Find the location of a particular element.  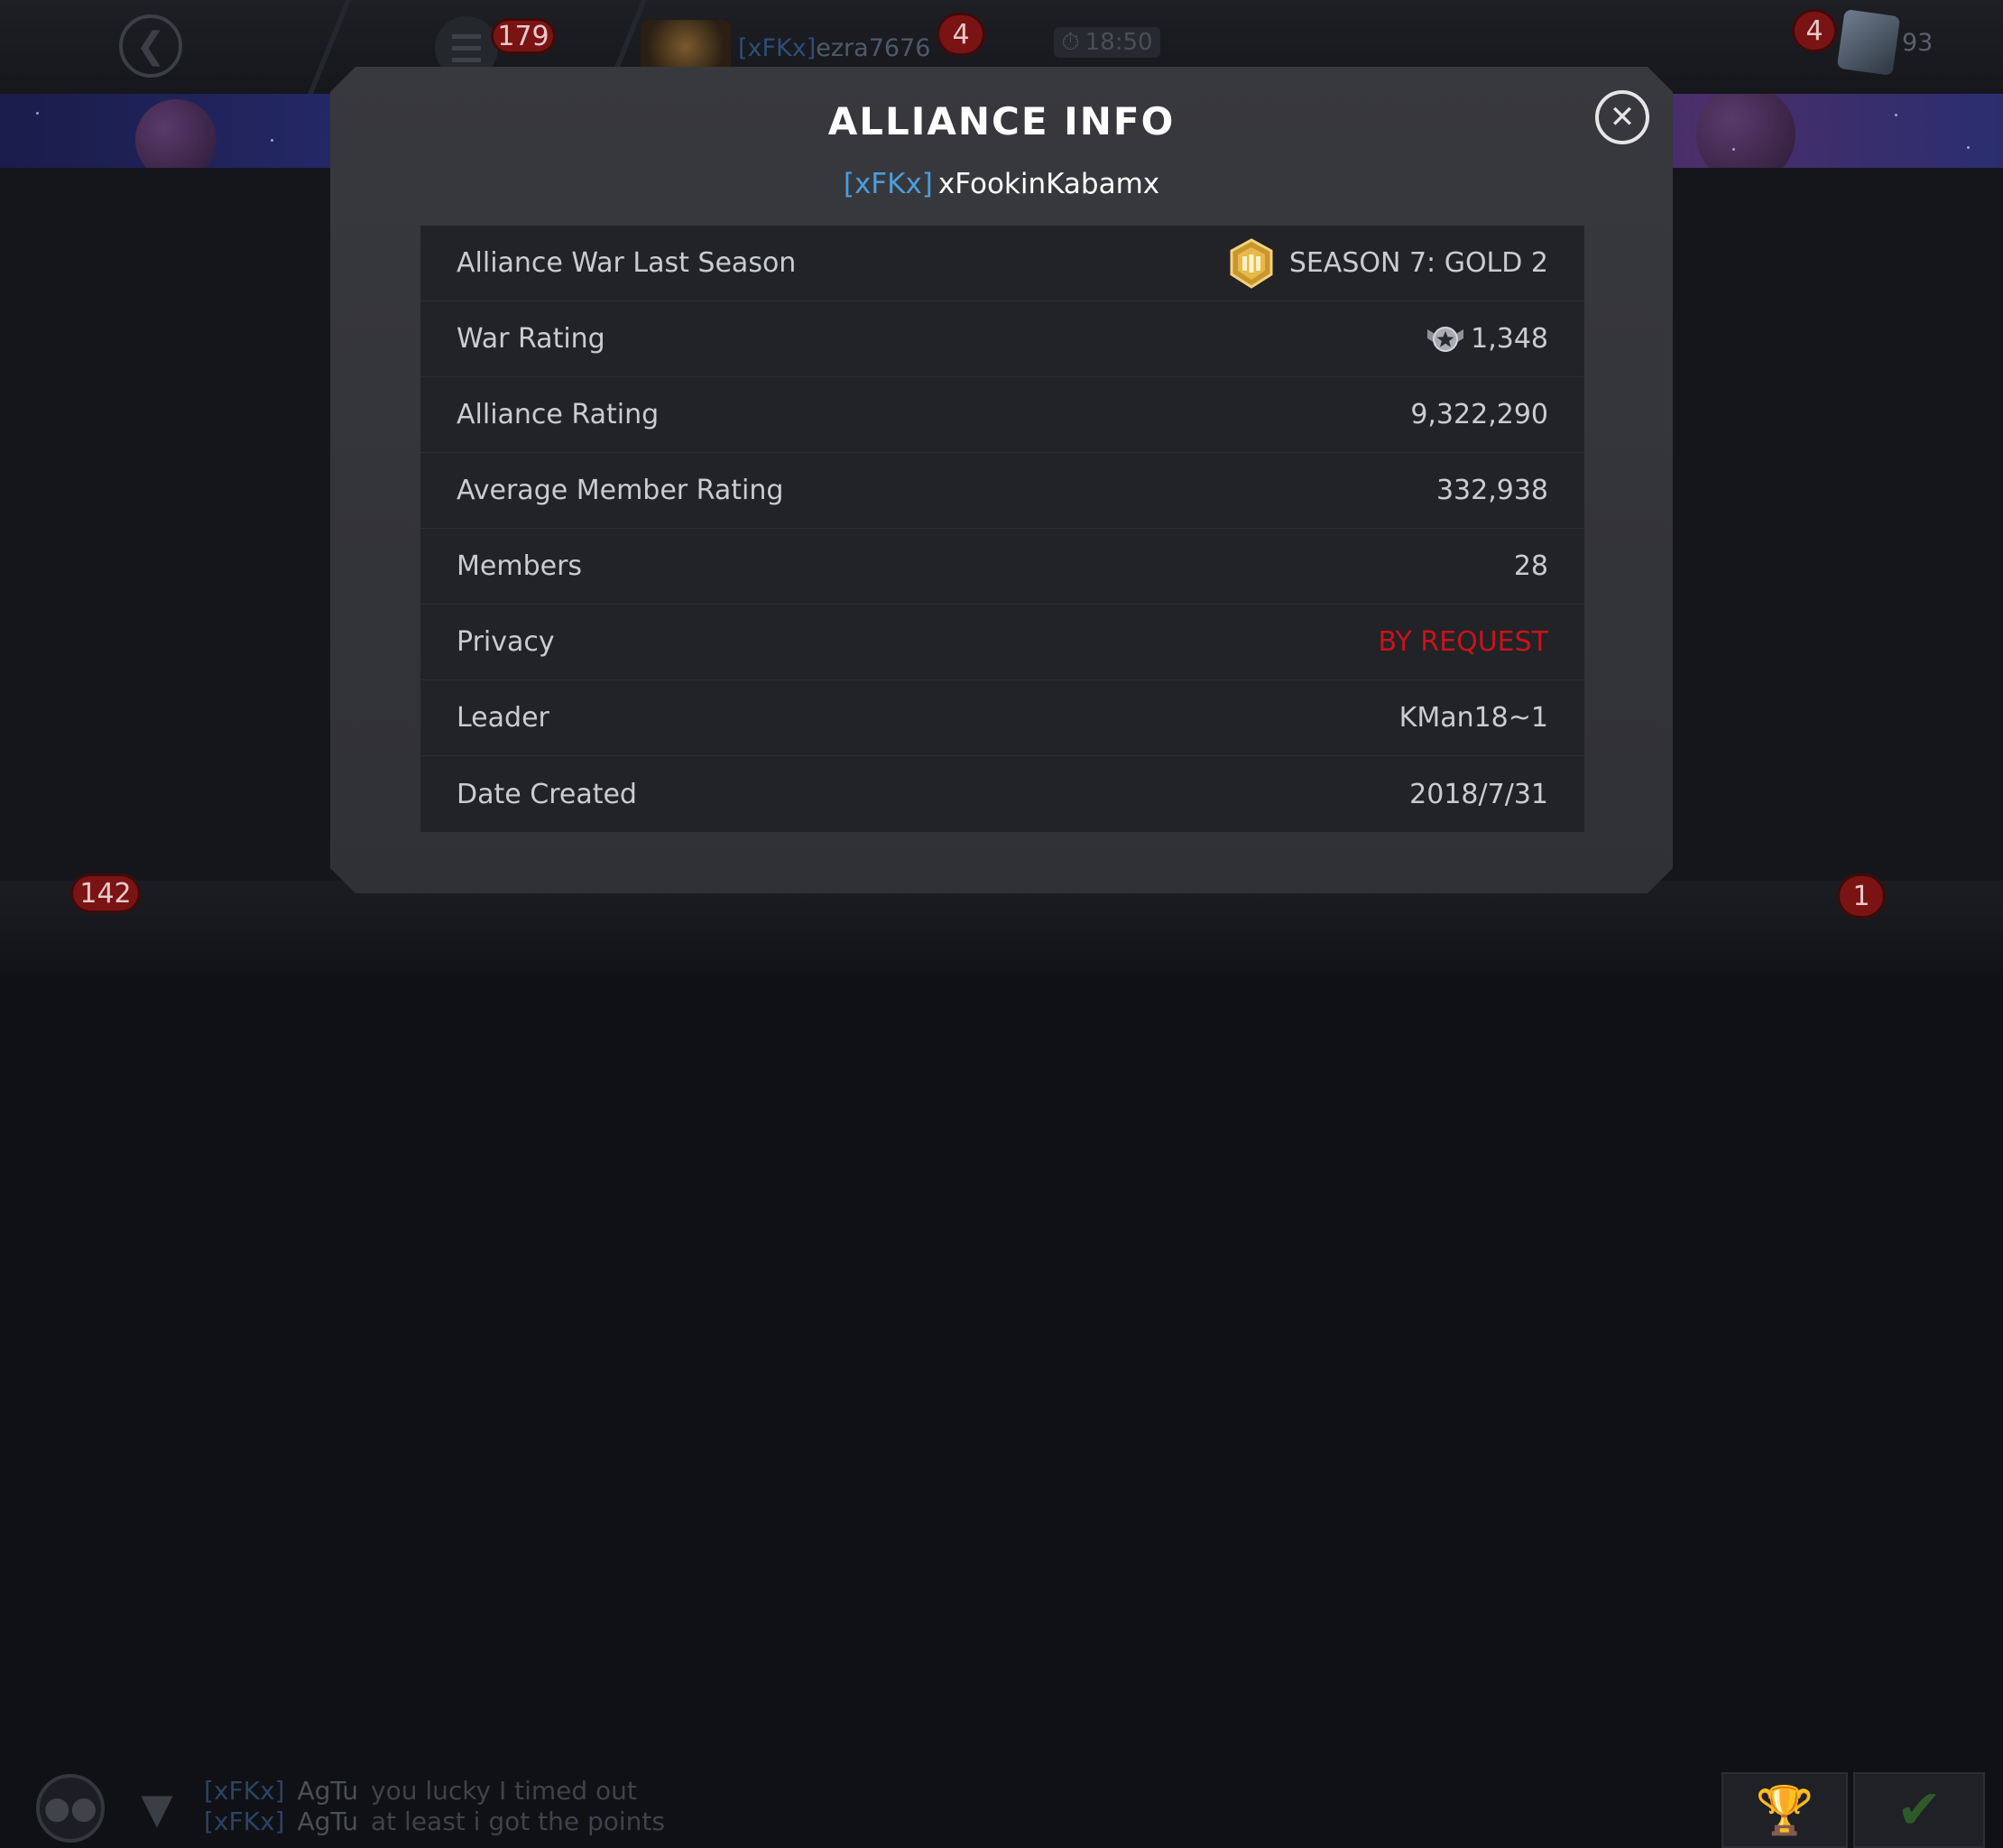

row-label: Privacy is located at coordinates (506, 642).